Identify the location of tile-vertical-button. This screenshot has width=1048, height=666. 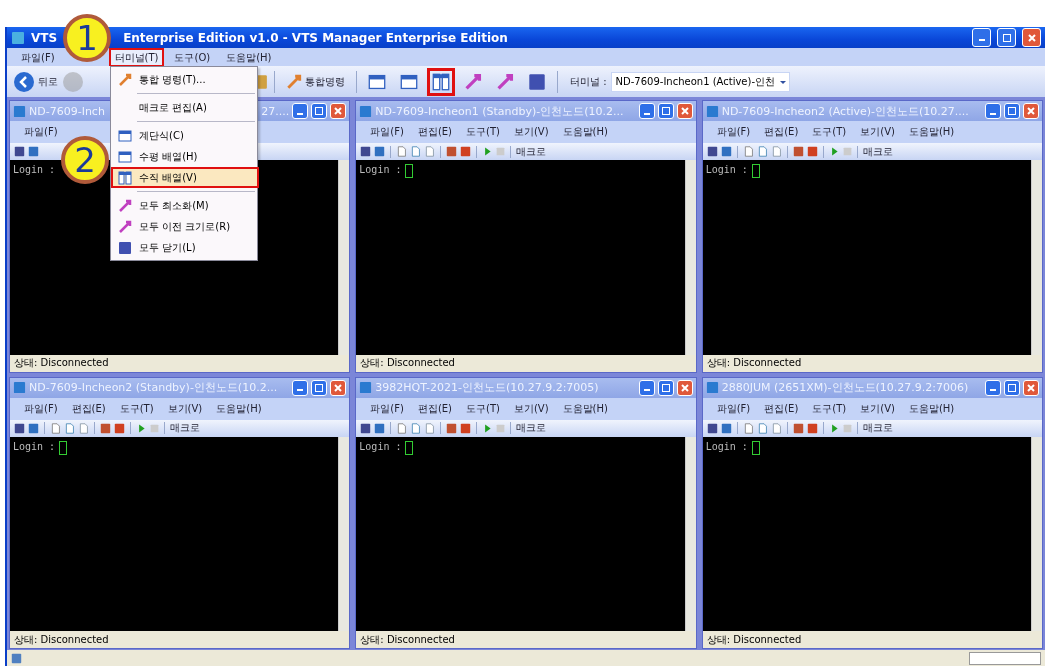
(441, 81).